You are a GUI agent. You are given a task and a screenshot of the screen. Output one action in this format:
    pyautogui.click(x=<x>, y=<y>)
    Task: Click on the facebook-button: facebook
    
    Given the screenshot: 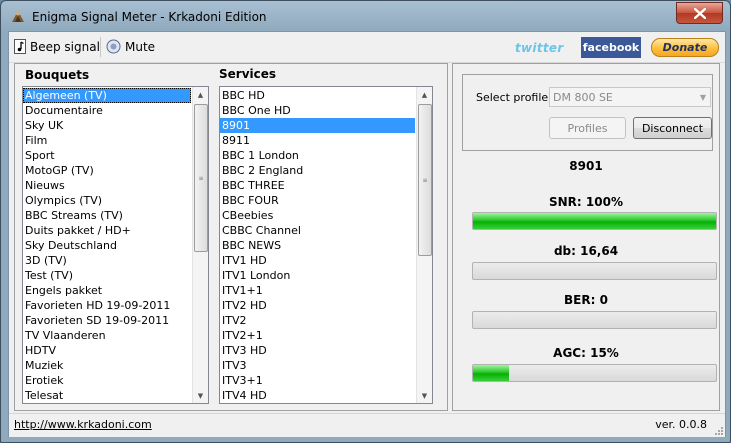 What is the action you would take?
    pyautogui.click(x=611, y=47)
    